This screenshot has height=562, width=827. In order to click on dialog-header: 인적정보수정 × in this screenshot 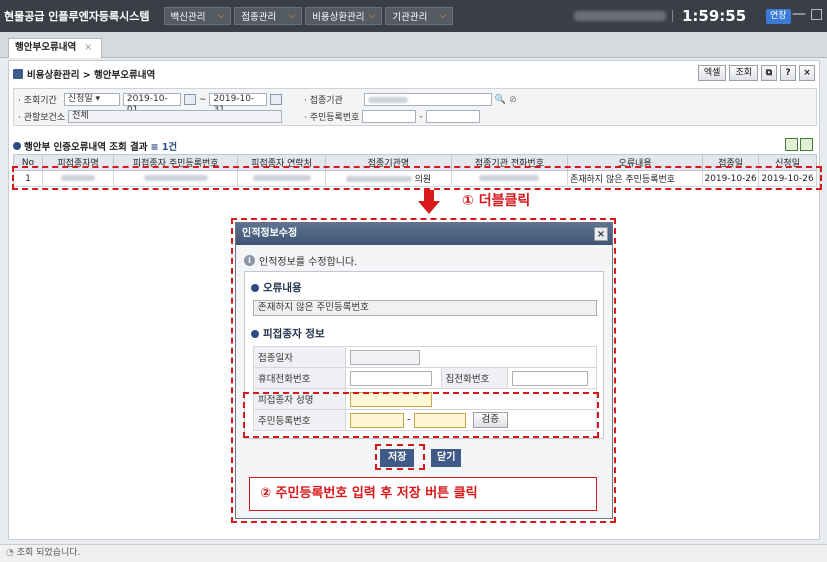, I will do `click(424, 234)`.